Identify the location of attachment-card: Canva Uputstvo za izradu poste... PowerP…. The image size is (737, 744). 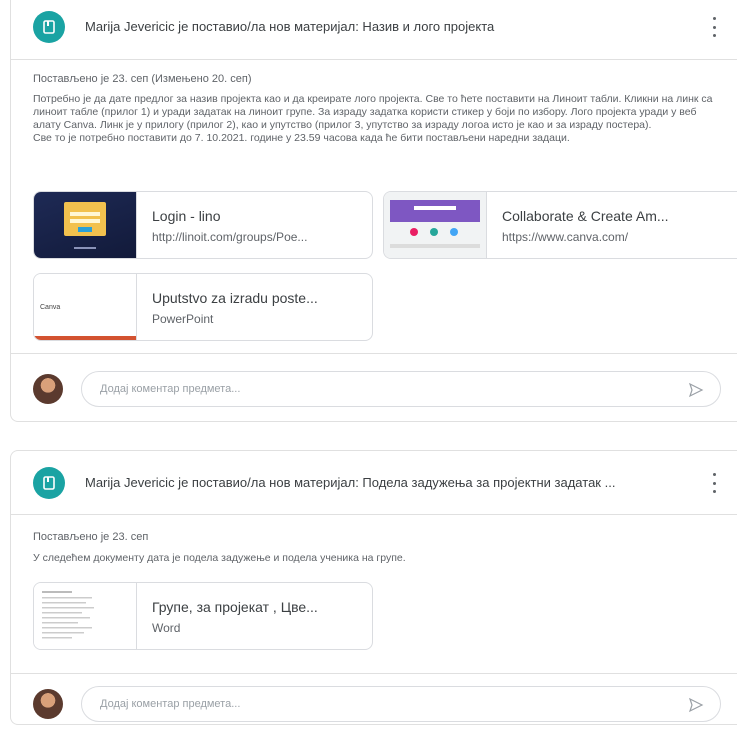
(203, 307).